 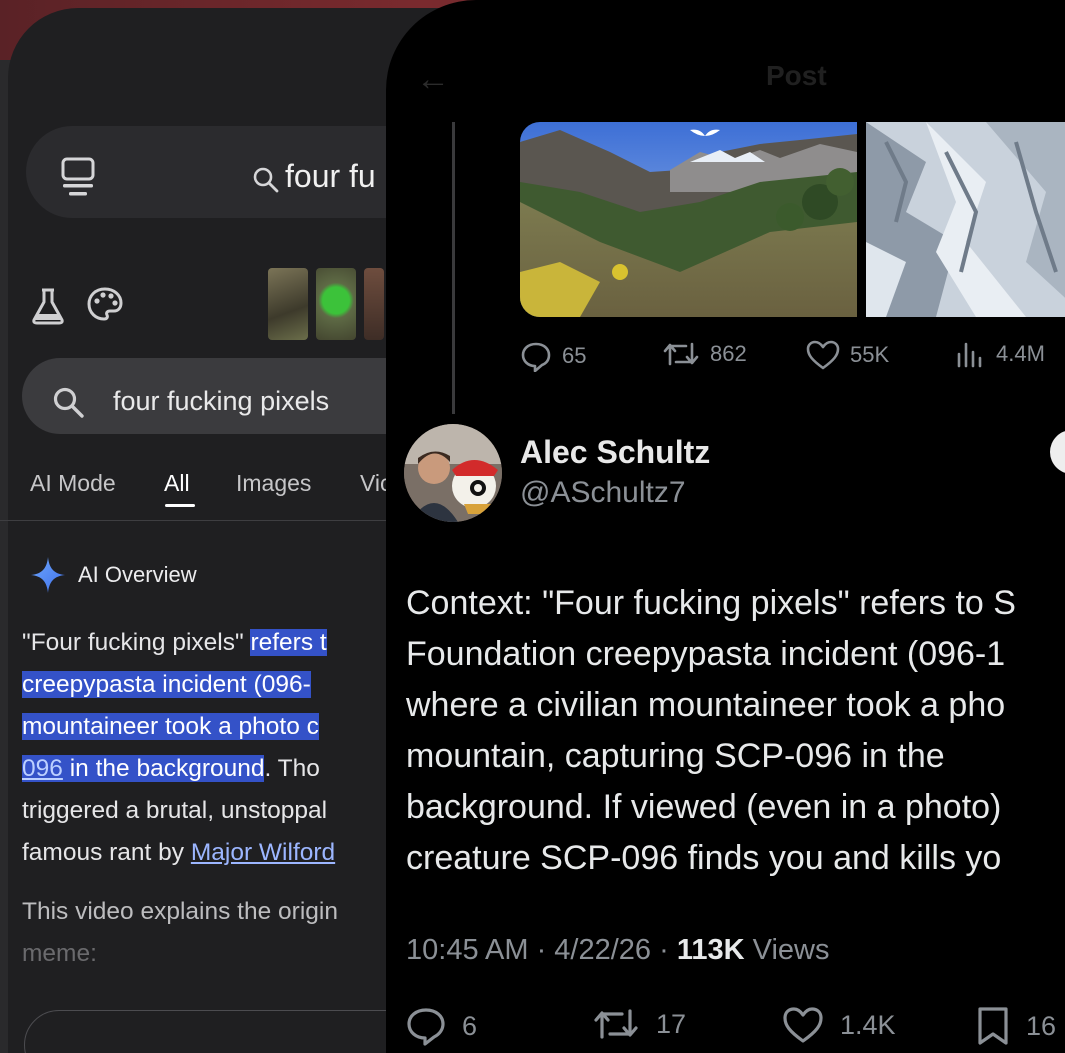 I want to click on overview-highlight: mountaineer took a photo c, so click(x=170, y=726).